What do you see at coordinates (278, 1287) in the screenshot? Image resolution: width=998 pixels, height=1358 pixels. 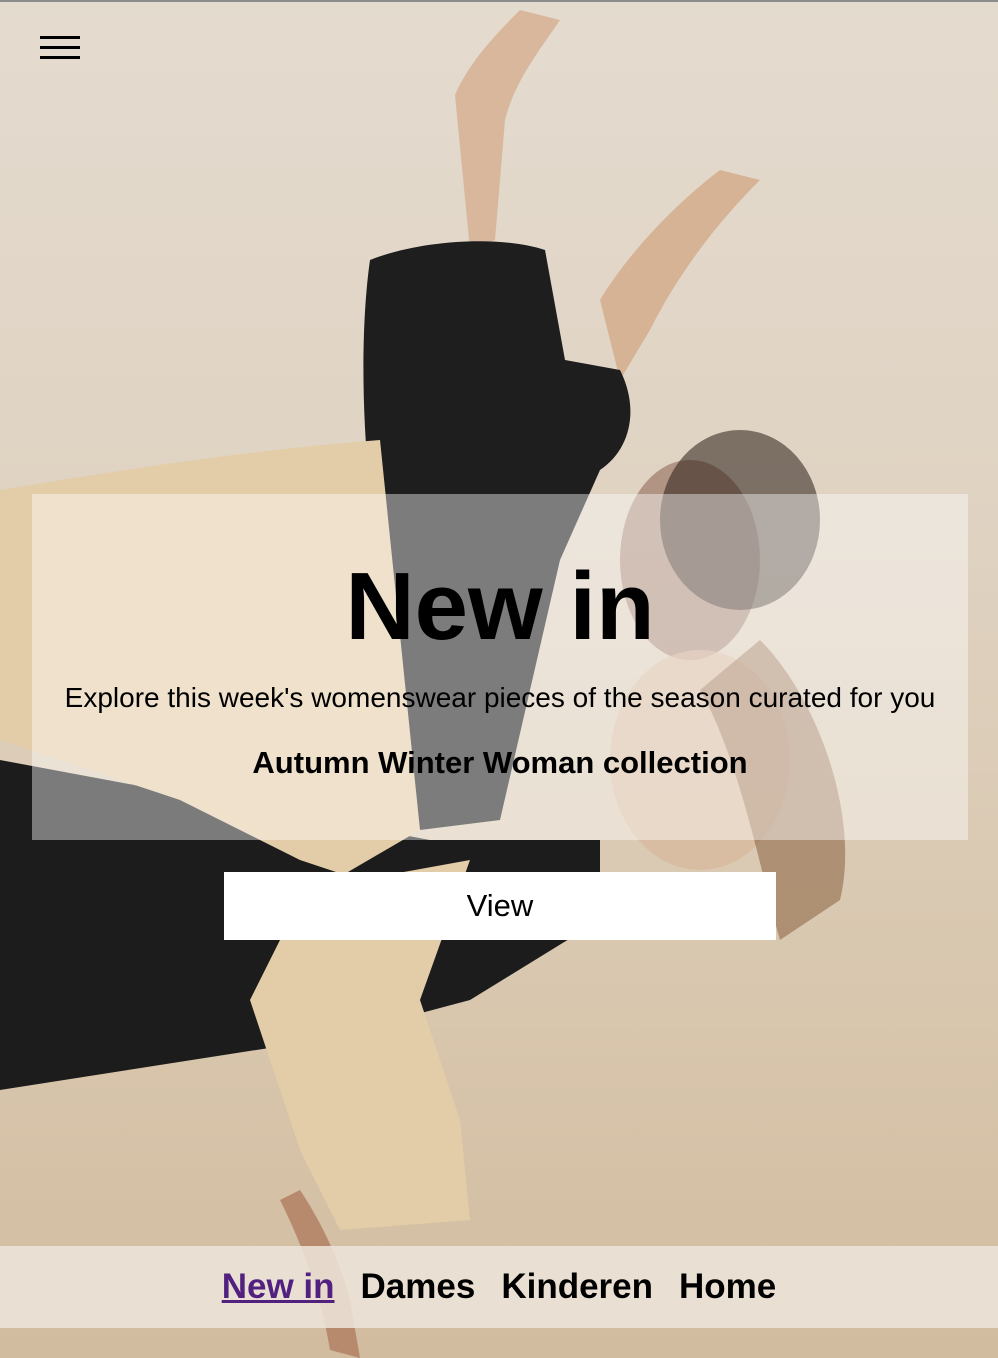 I see `nav-link-new-in: New in` at bounding box center [278, 1287].